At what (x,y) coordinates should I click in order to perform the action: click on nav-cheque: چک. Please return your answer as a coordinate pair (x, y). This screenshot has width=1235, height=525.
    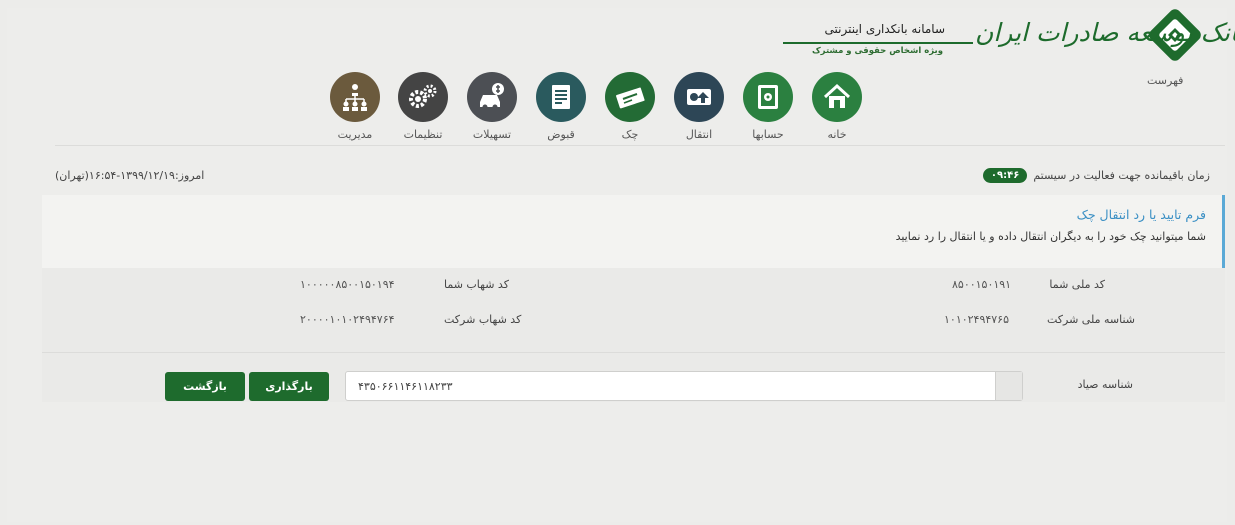
    Looking at the image, I should click on (630, 106).